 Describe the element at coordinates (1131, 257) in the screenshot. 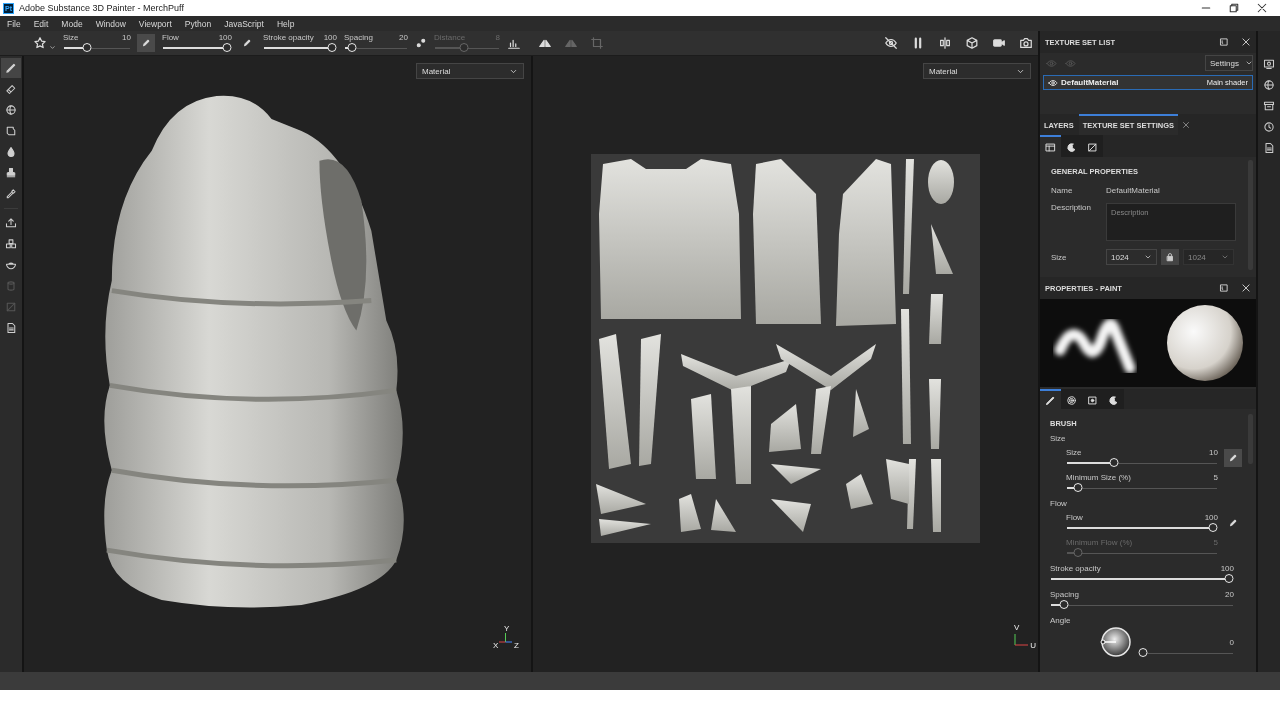

I see `size-dropdown: 1024` at that location.